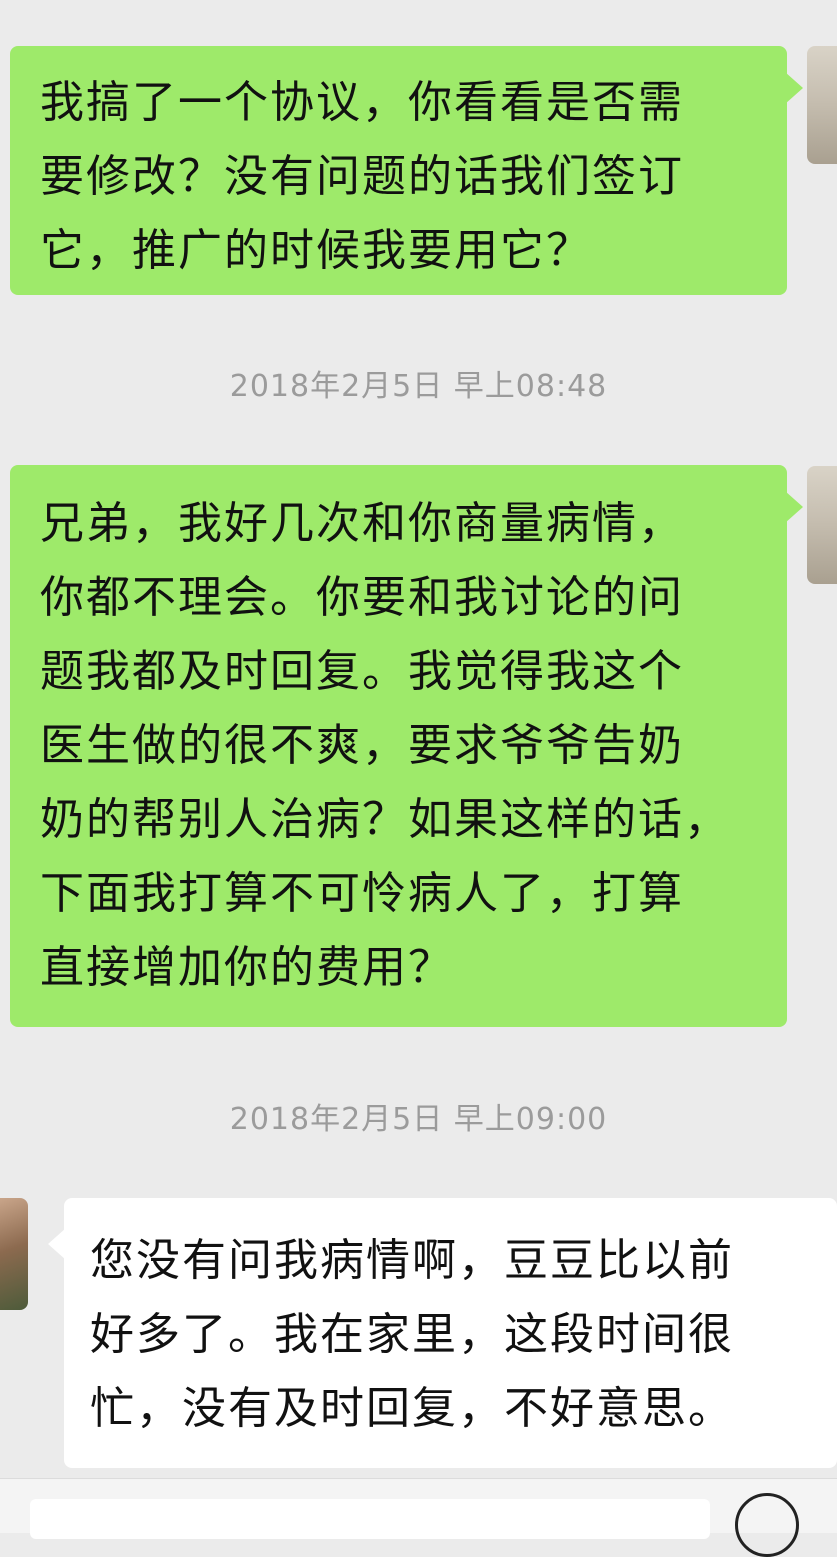 The image size is (837, 1557). I want to click on message-timestamp: 2018年2月5日 早上08:48, so click(418, 386).